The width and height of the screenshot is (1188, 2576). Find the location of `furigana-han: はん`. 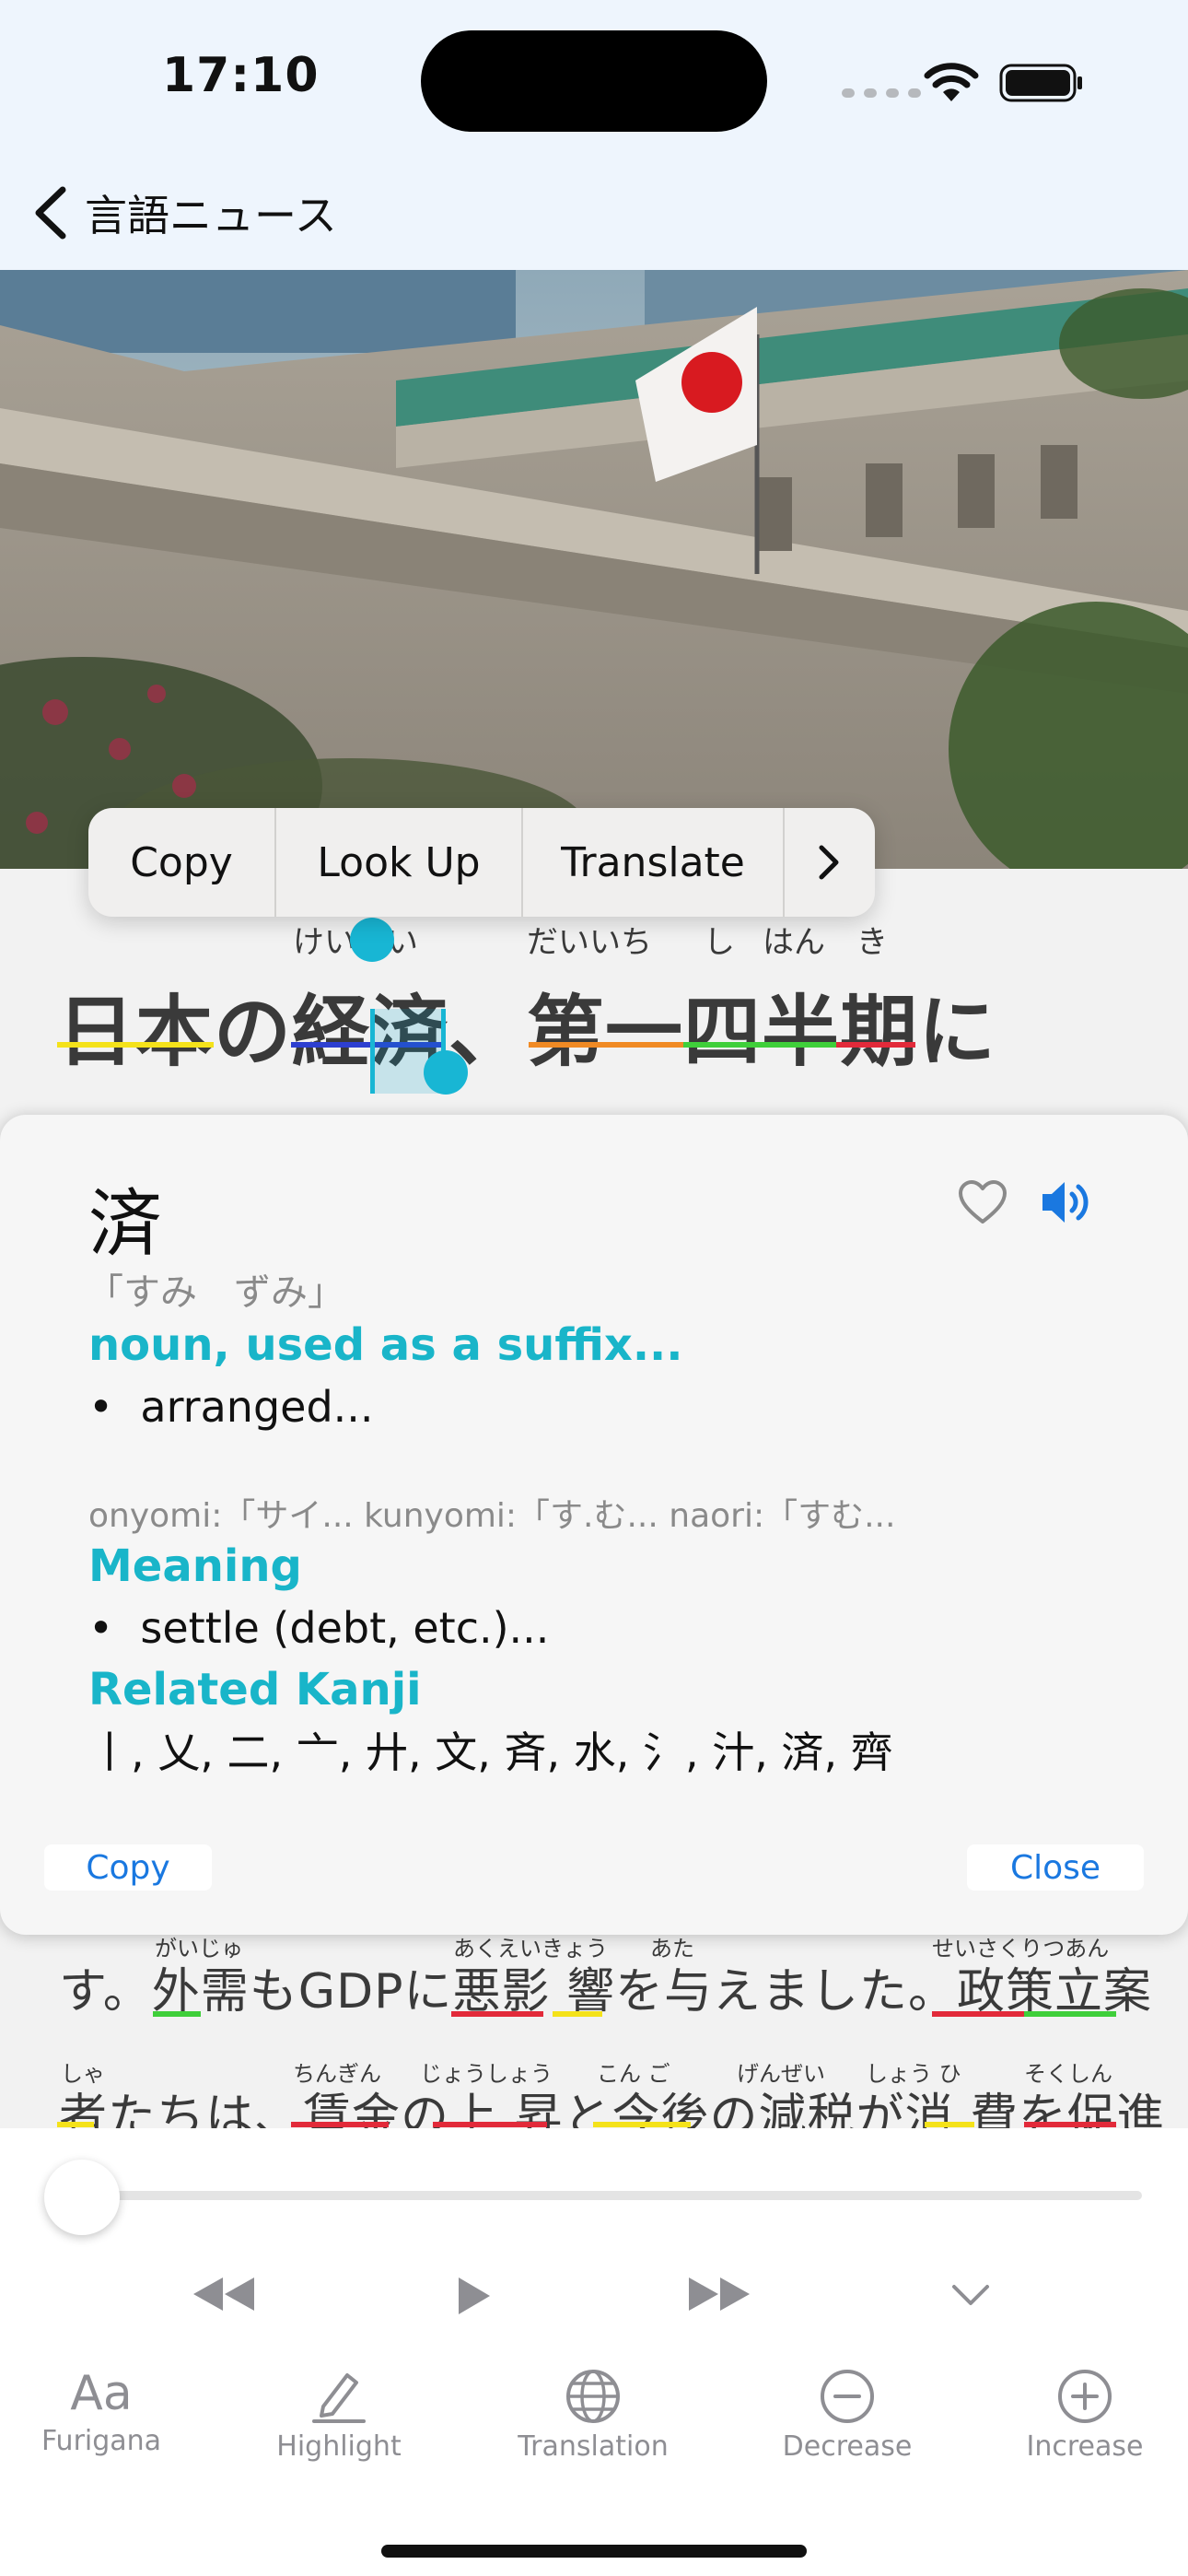

furigana-han: はん is located at coordinates (794, 942).